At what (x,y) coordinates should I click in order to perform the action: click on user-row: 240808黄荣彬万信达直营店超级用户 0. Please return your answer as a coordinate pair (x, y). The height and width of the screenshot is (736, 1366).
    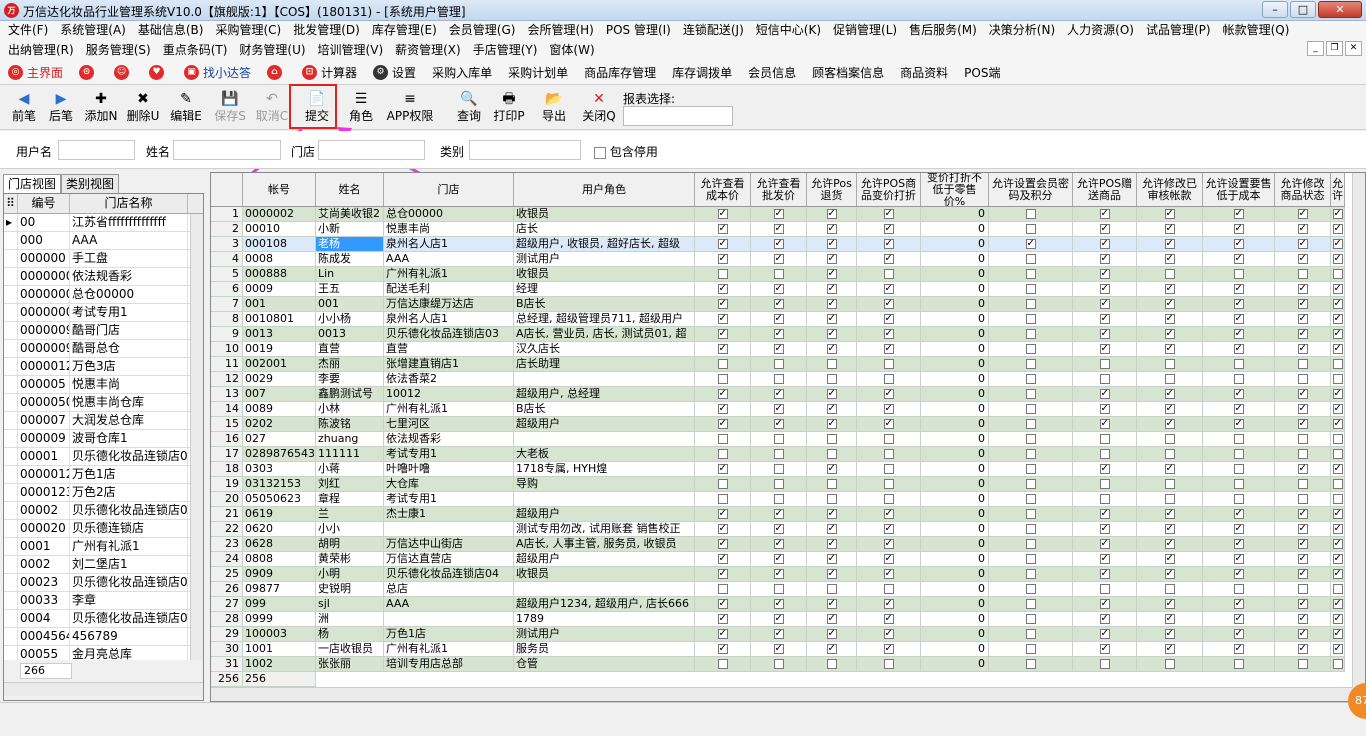
    Looking at the image, I should click on (778, 559).